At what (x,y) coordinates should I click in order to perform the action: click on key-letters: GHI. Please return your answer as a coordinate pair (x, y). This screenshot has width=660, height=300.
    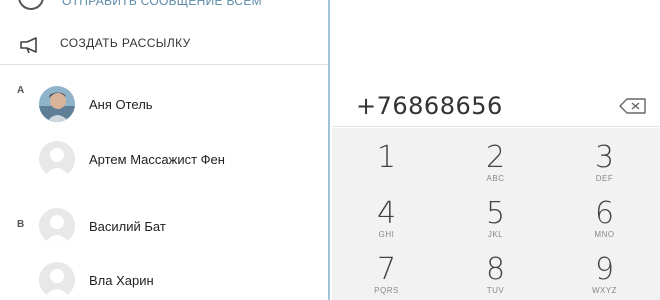
    Looking at the image, I should click on (386, 234).